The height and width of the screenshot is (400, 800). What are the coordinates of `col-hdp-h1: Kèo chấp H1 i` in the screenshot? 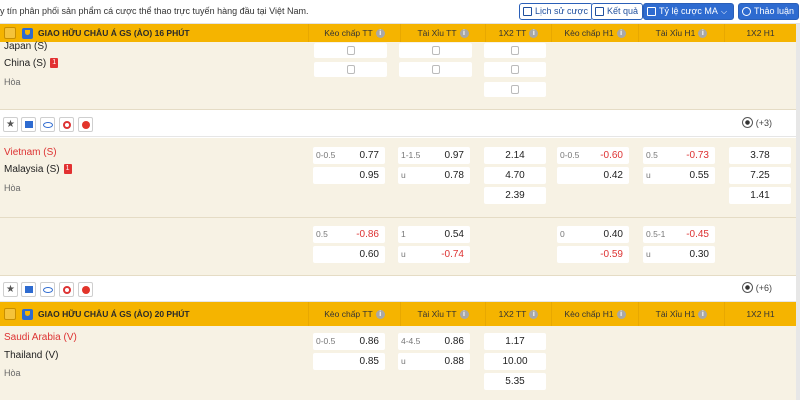 It's located at (594, 33).